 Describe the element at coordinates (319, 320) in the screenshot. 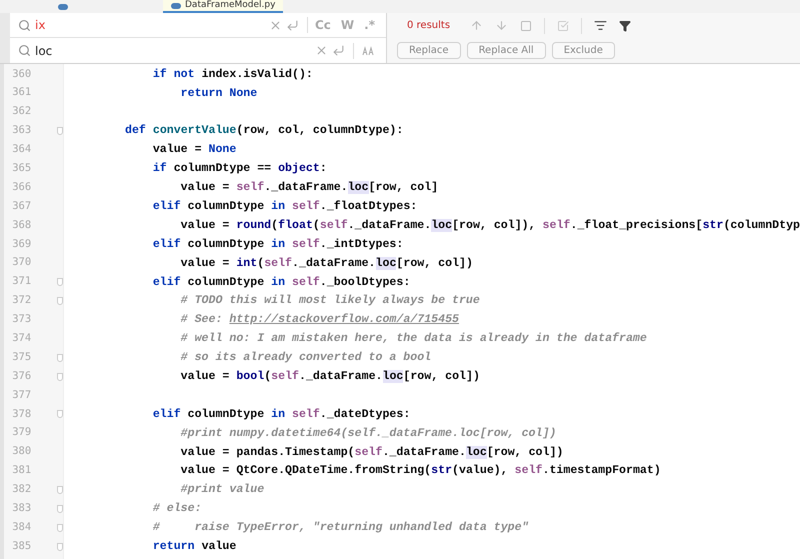

I see `code-line: # See: http://stackoverflow.com/a/715455` at that location.